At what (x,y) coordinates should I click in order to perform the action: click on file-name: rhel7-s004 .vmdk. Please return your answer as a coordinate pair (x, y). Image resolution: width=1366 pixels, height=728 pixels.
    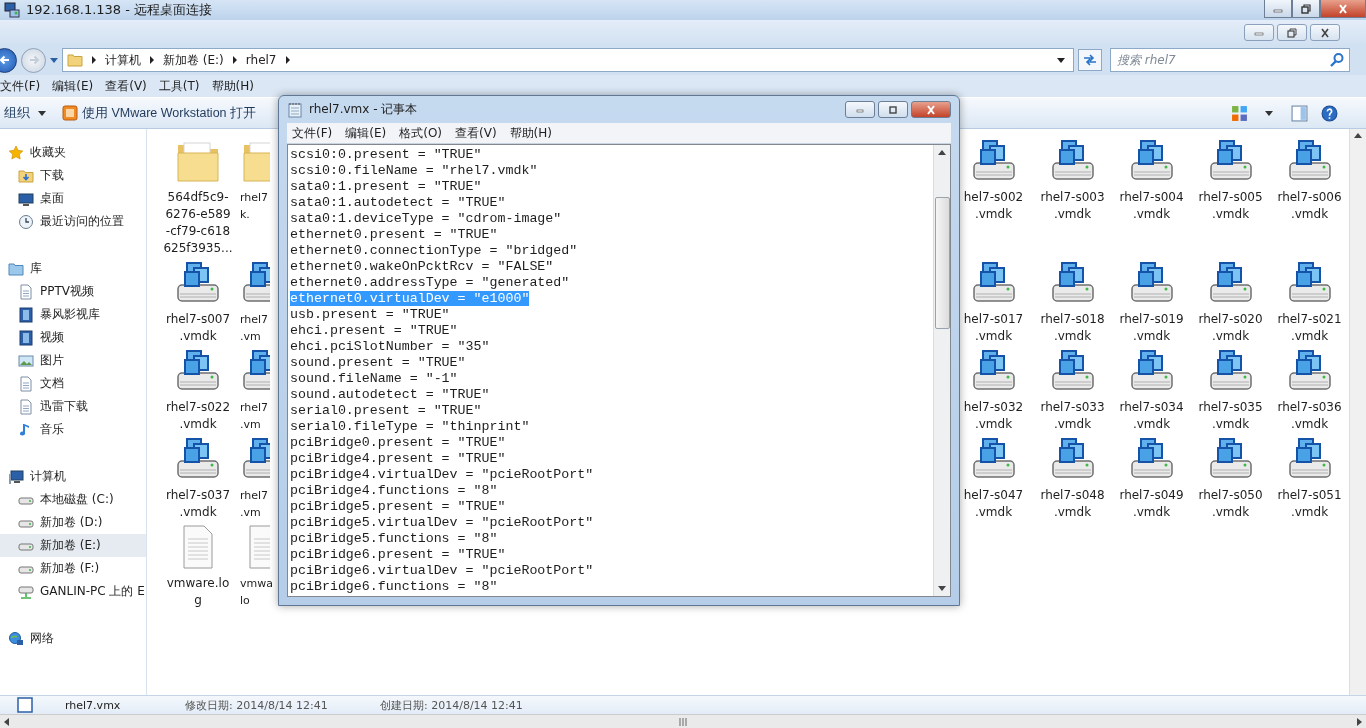
    Looking at the image, I should click on (1151, 206).